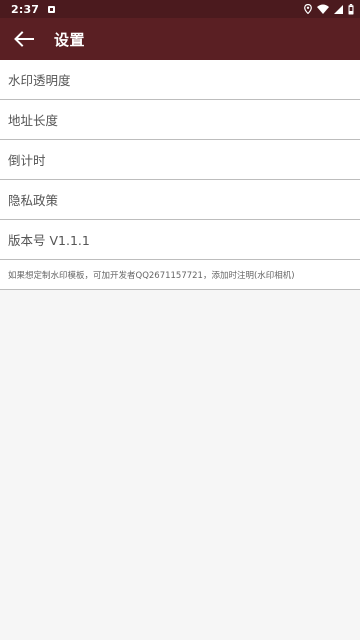  I want to click on settings-item-address-length: 地址长度, so click(180, 120).